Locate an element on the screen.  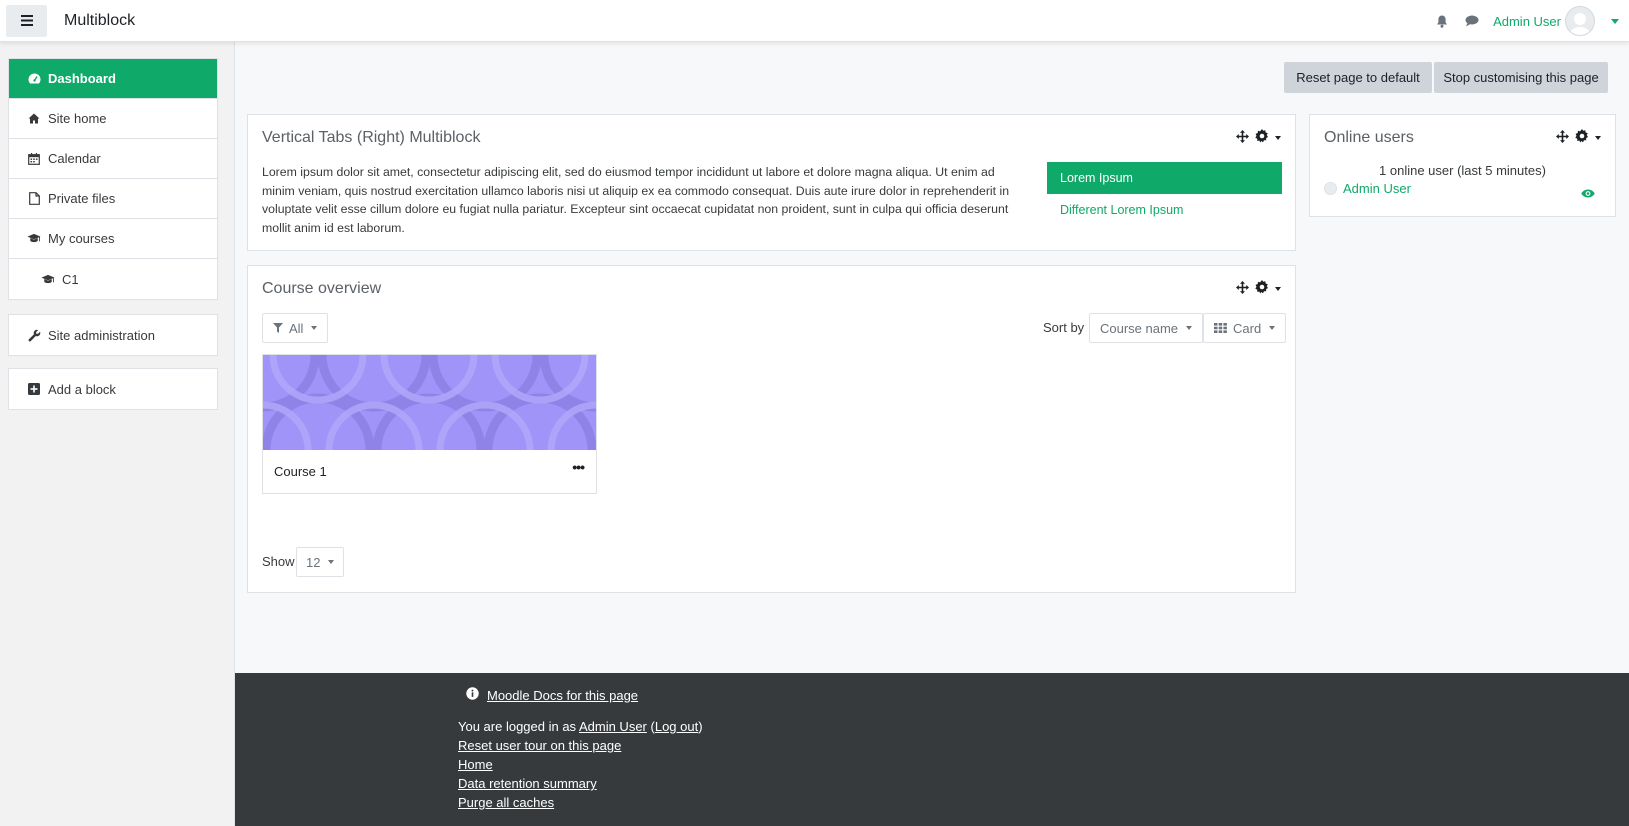
grid-icon is located at coordinates (1220, 328).